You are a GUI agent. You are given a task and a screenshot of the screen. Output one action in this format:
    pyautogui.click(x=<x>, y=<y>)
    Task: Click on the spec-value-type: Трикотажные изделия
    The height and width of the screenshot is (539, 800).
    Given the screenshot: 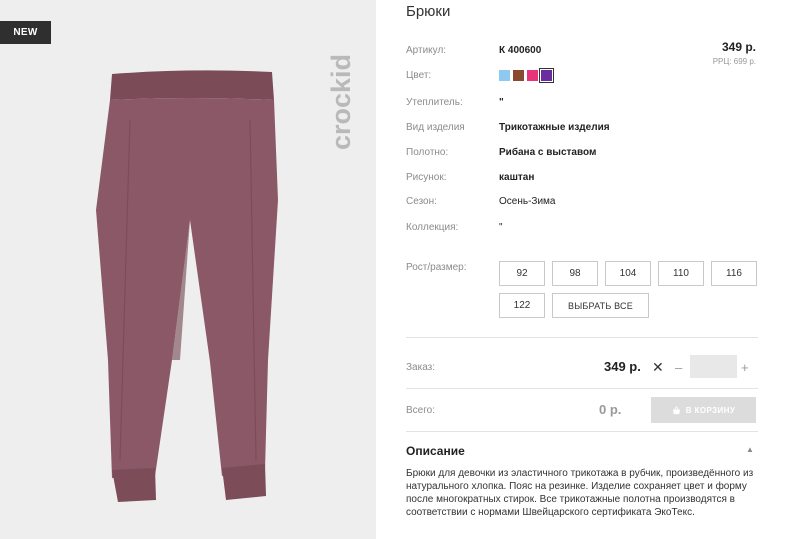 What is the action you would take?
    pyautogui.click(x=554, y=127)
    